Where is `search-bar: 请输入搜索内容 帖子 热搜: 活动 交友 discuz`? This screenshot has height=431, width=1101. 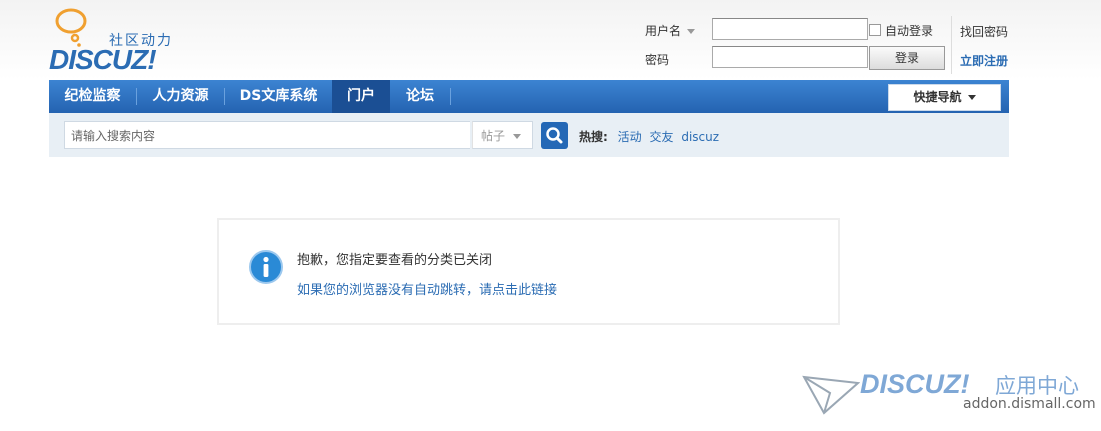 search-bar: 请输入搜索内容 帖子 热搜: 活动 交友 discuz is located at coordinates (529, 135).